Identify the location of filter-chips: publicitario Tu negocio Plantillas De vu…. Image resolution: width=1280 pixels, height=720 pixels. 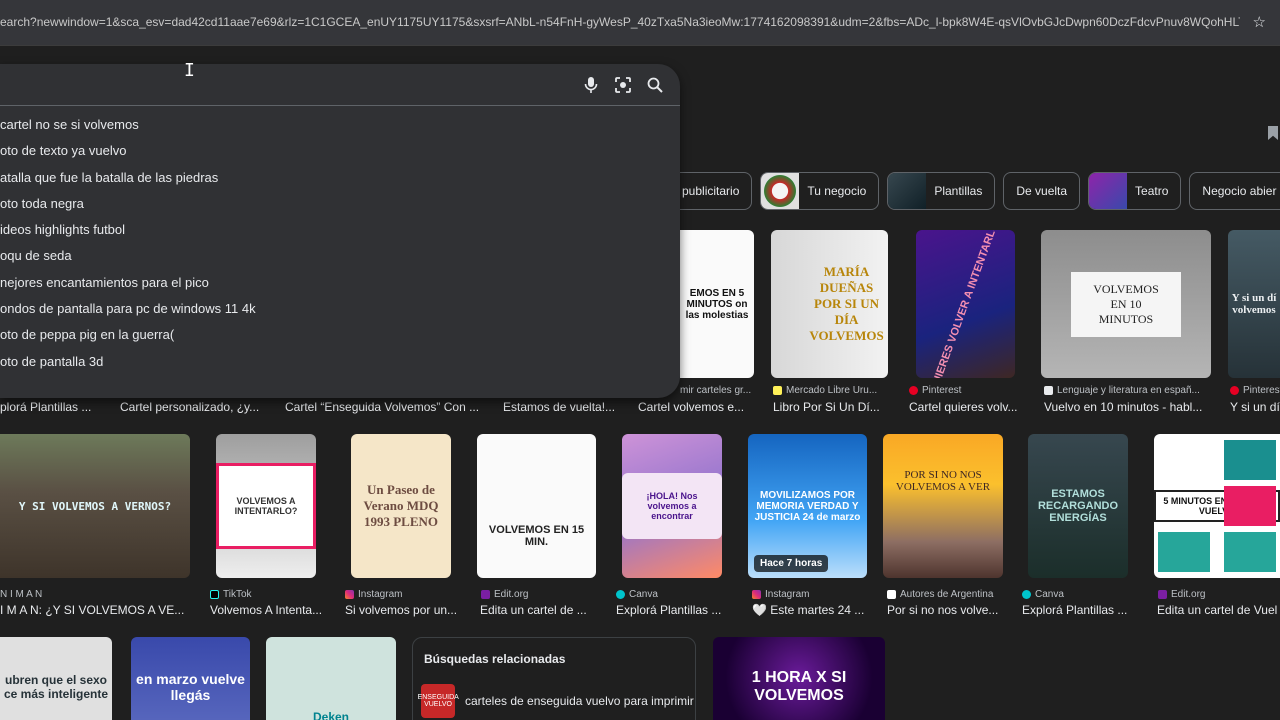
(978, 191).